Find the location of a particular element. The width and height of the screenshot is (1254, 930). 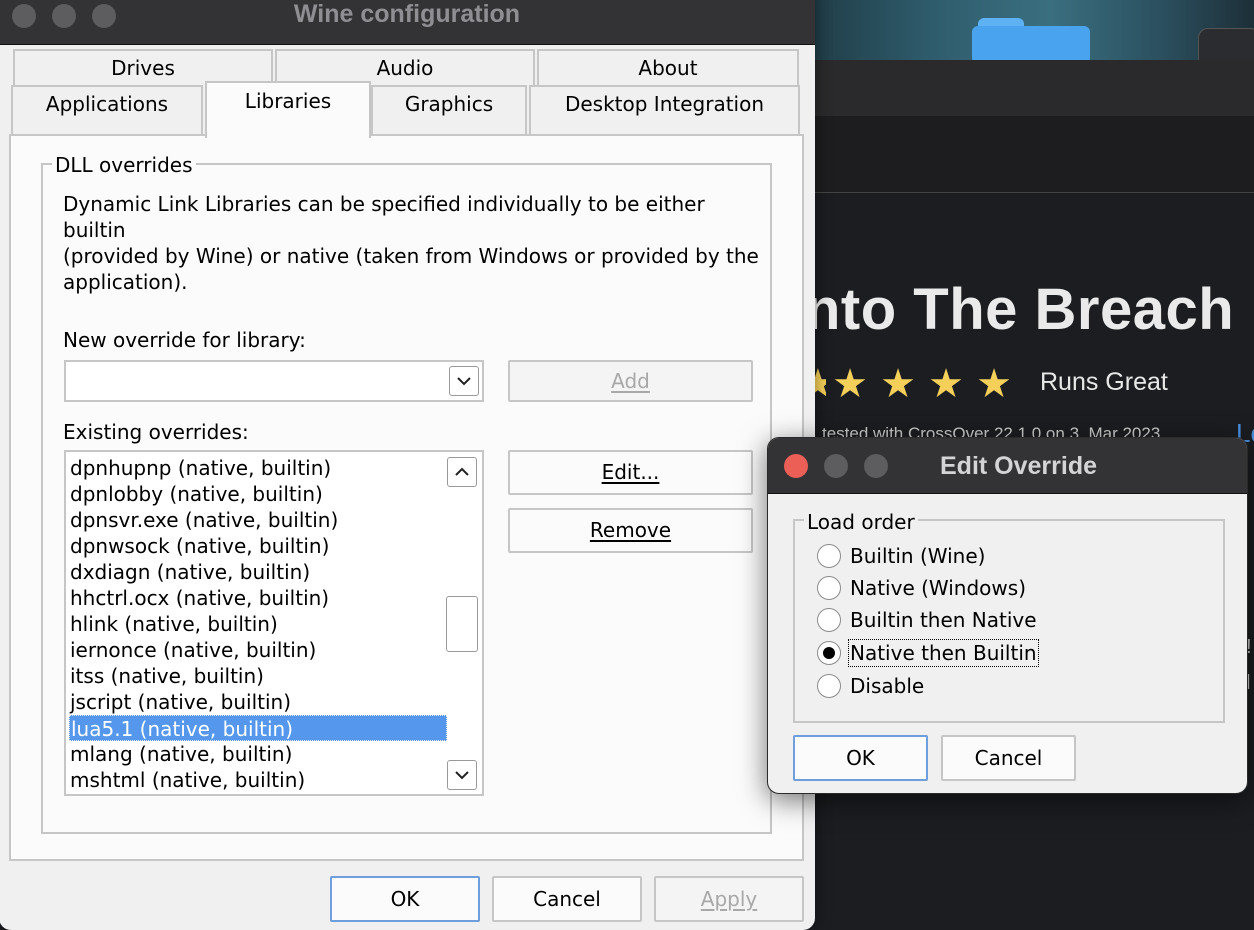

rating-stars: ★ ★ ★ ★ ★ is located at coordinates (909, 384).